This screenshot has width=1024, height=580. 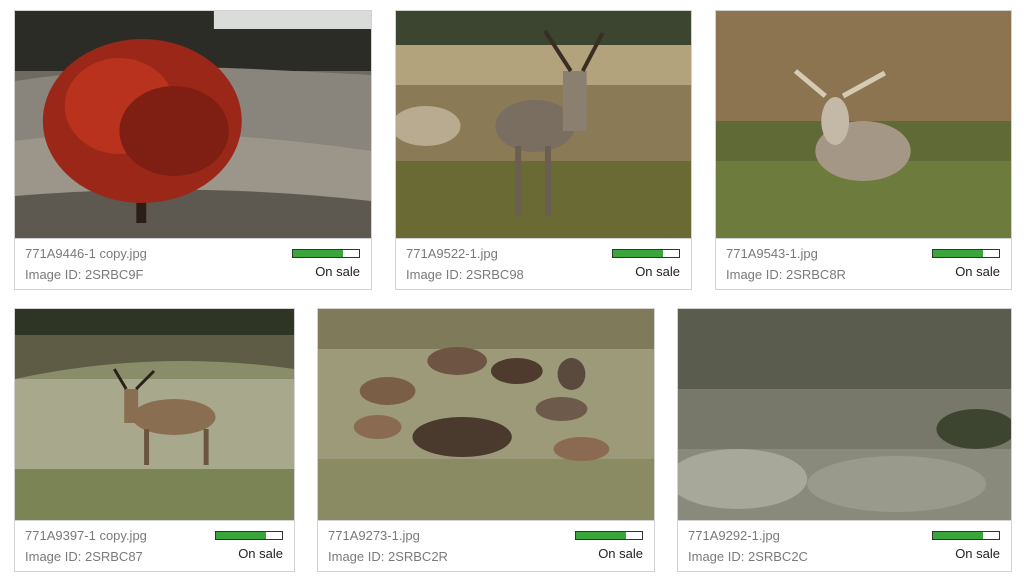 I want to click on file-name: 771A9522-1.jpg, so click(x=452, y=253).